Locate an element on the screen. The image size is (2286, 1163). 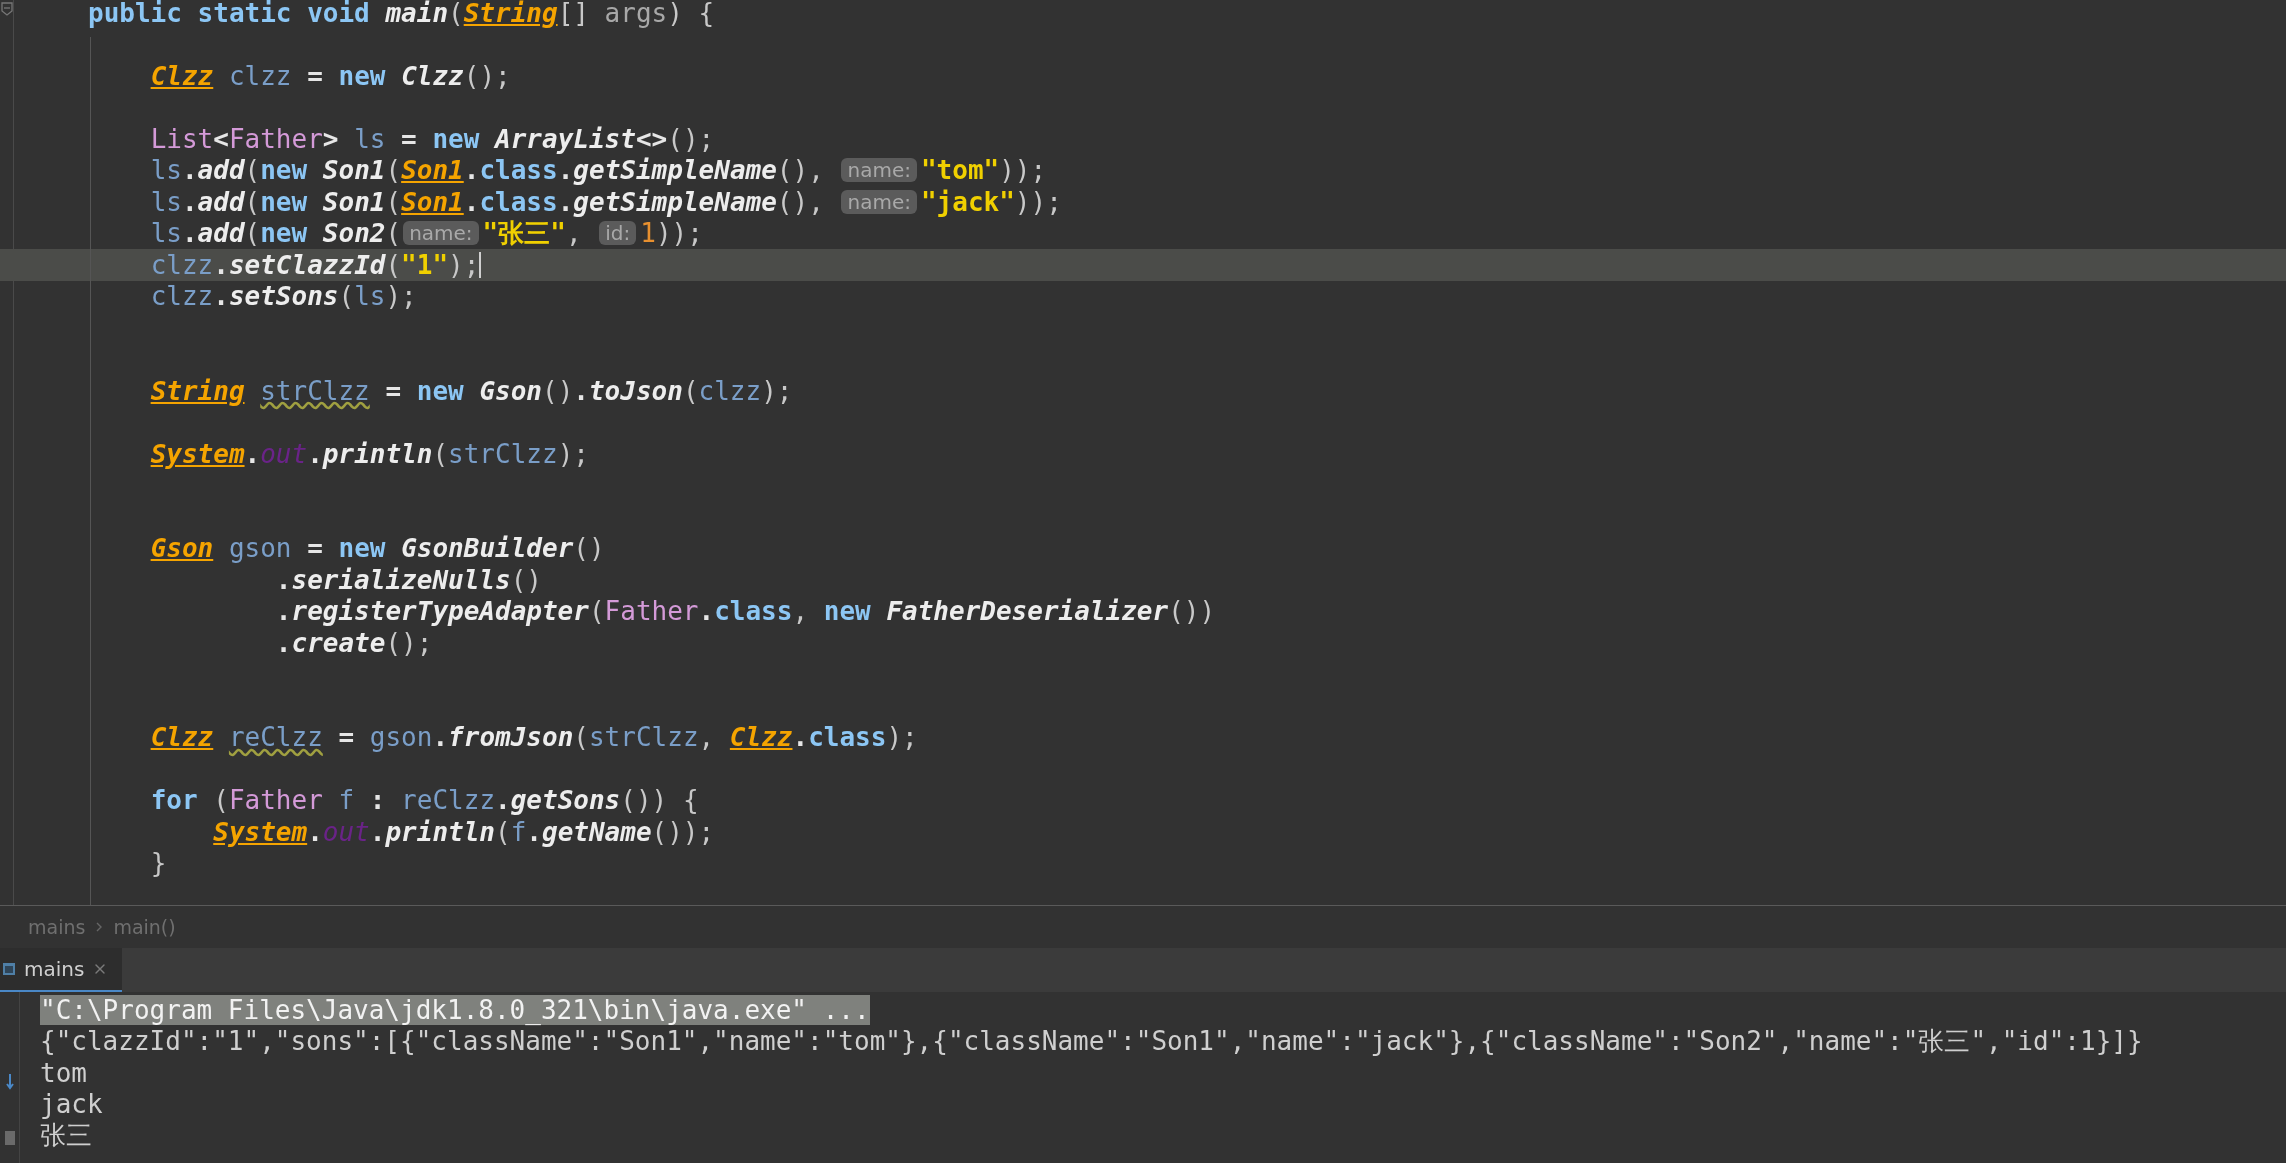
code-text: Gson gson = new GsonBuilder() is located at coordinates (377, 548).